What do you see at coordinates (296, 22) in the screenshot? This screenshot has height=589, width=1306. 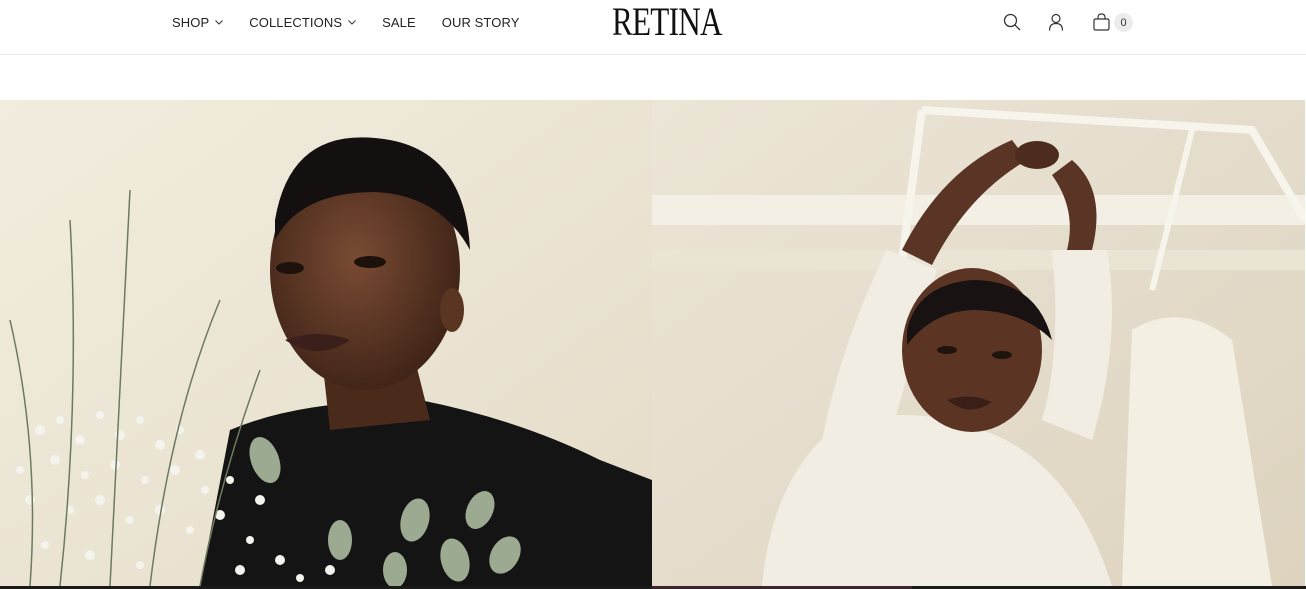 I see `nav-item-label: COLLECTIONS` at bounding box center [296, 22].